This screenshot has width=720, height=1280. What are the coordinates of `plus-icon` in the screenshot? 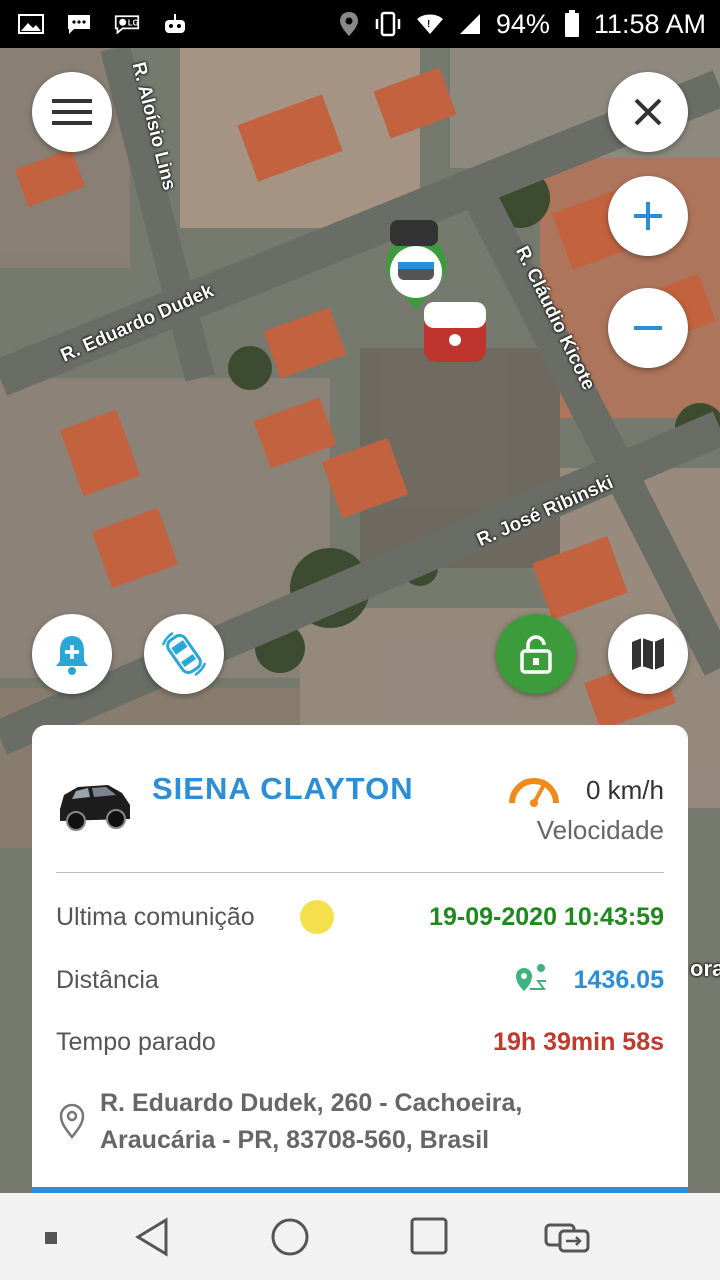 It's located at (648, 216).